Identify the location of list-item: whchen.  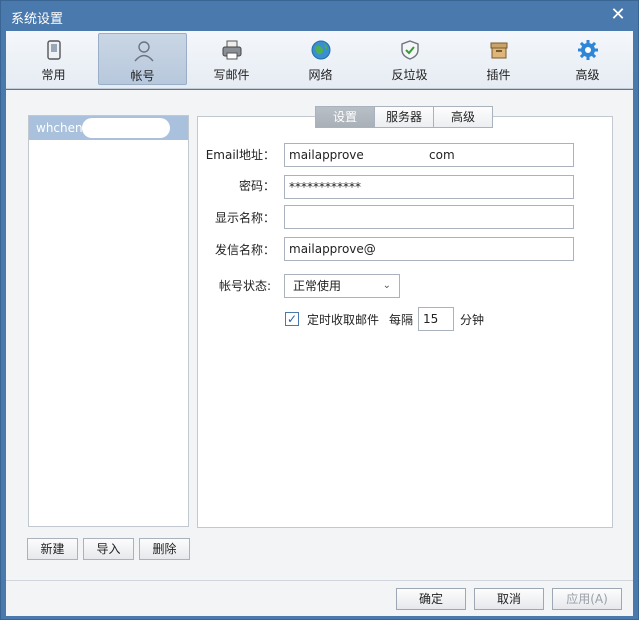
(108, 128).